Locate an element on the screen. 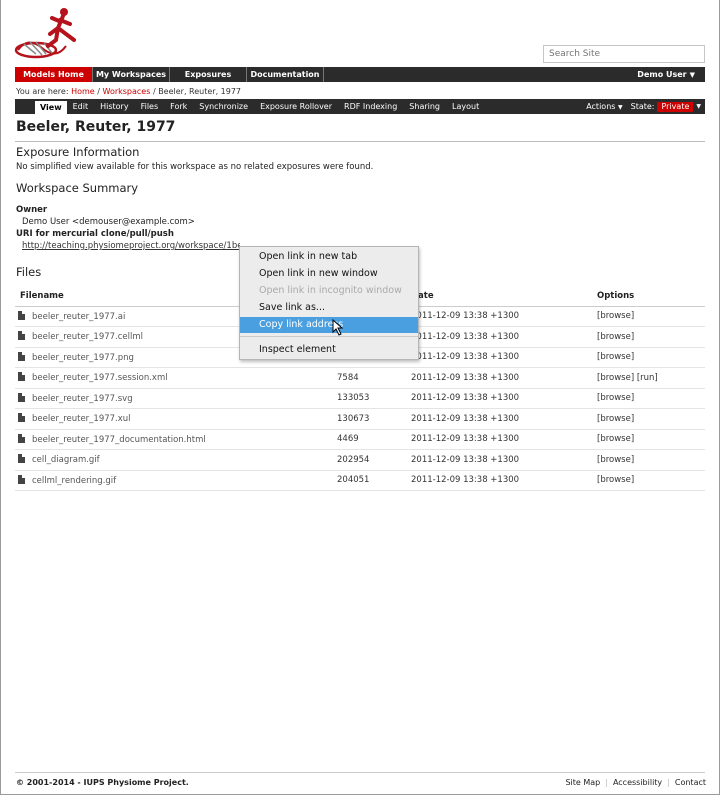 The width and height of the screenshot is (720, 795). tab-models-home: Models Home is located at coordinates (54, 74).